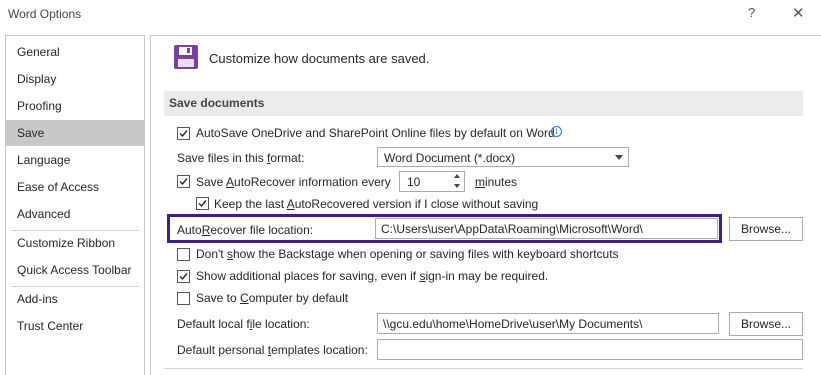 Image resolution: width=821 pixels, height=375 pixels. I want to click on templates-location-label: Default personal templates location:, so click(272, 350).